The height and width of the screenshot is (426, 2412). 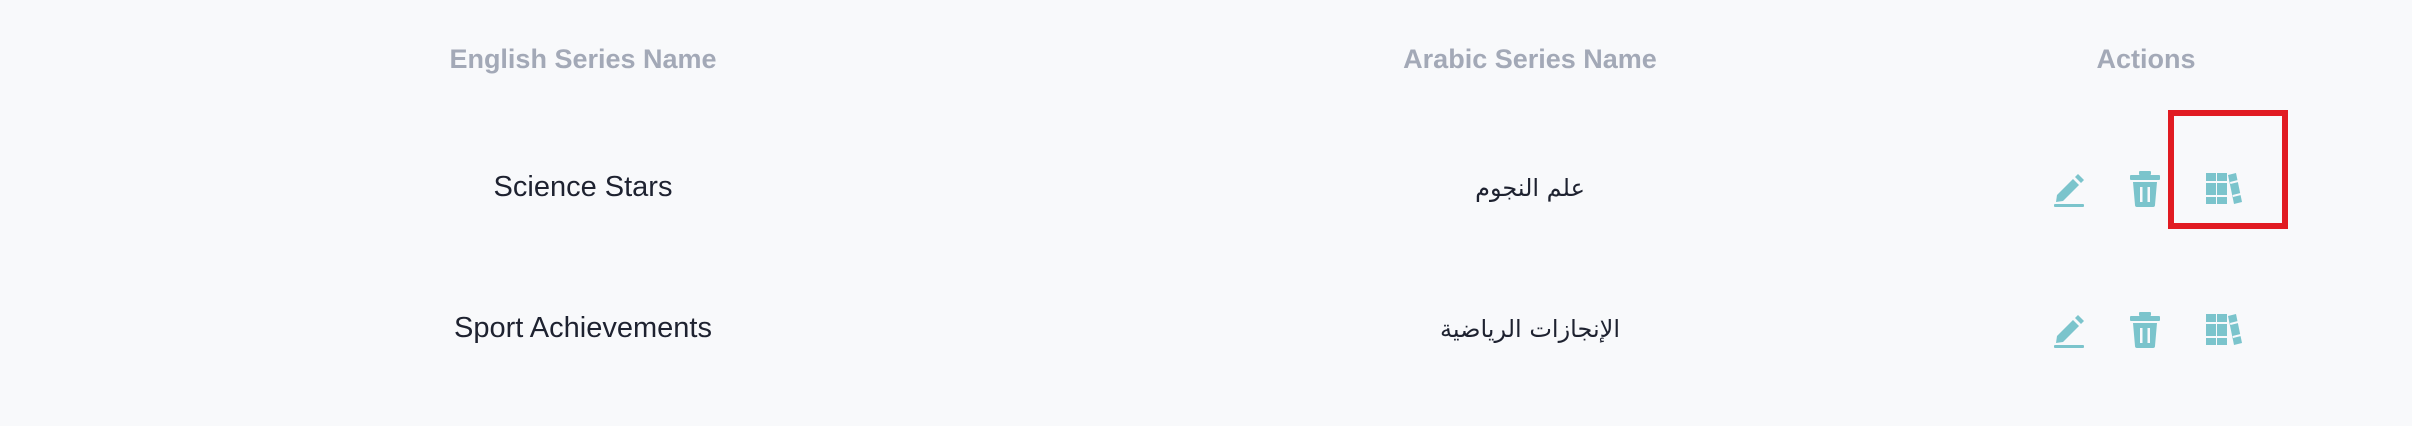 I want to click on row-1-edit-button, so click(x=2069, y=188).